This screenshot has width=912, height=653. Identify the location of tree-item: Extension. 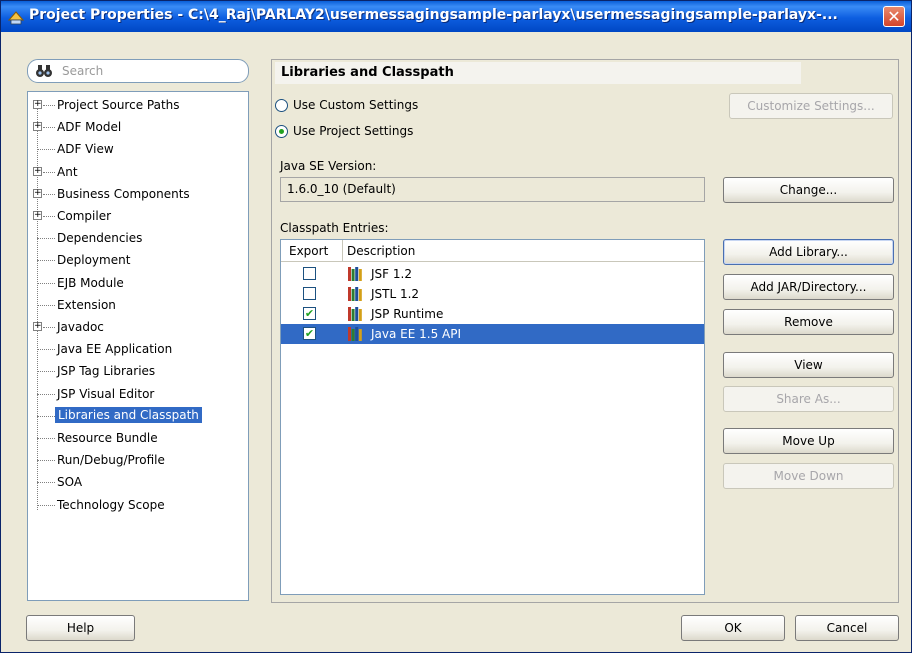
(138, 305).